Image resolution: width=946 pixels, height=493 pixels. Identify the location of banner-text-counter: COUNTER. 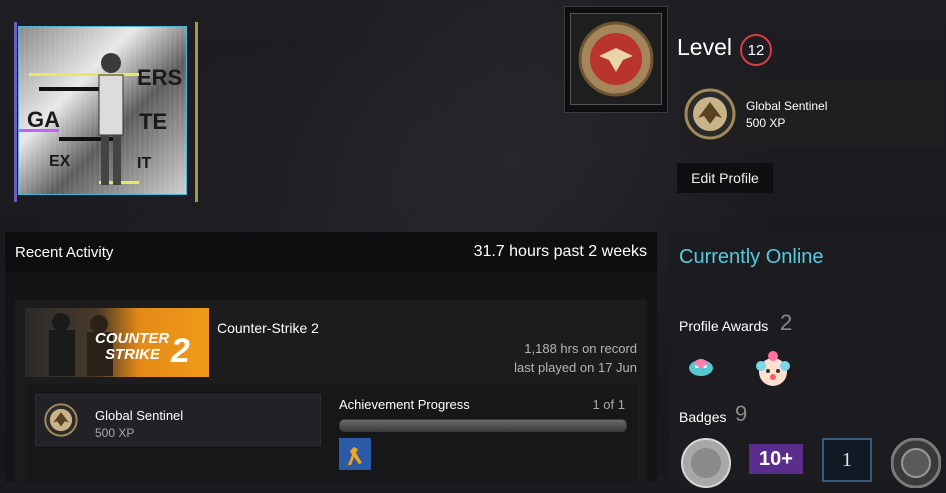
(132, 338).